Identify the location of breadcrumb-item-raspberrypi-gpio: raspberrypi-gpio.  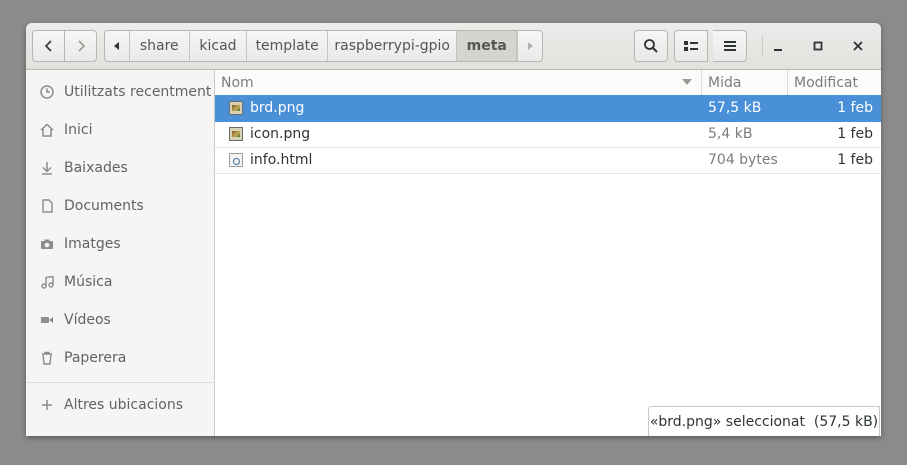
(393, 46).